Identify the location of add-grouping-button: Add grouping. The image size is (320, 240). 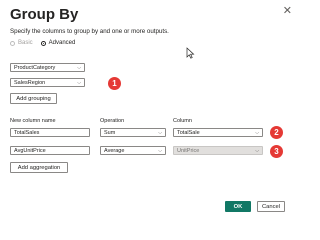
(33, 98).